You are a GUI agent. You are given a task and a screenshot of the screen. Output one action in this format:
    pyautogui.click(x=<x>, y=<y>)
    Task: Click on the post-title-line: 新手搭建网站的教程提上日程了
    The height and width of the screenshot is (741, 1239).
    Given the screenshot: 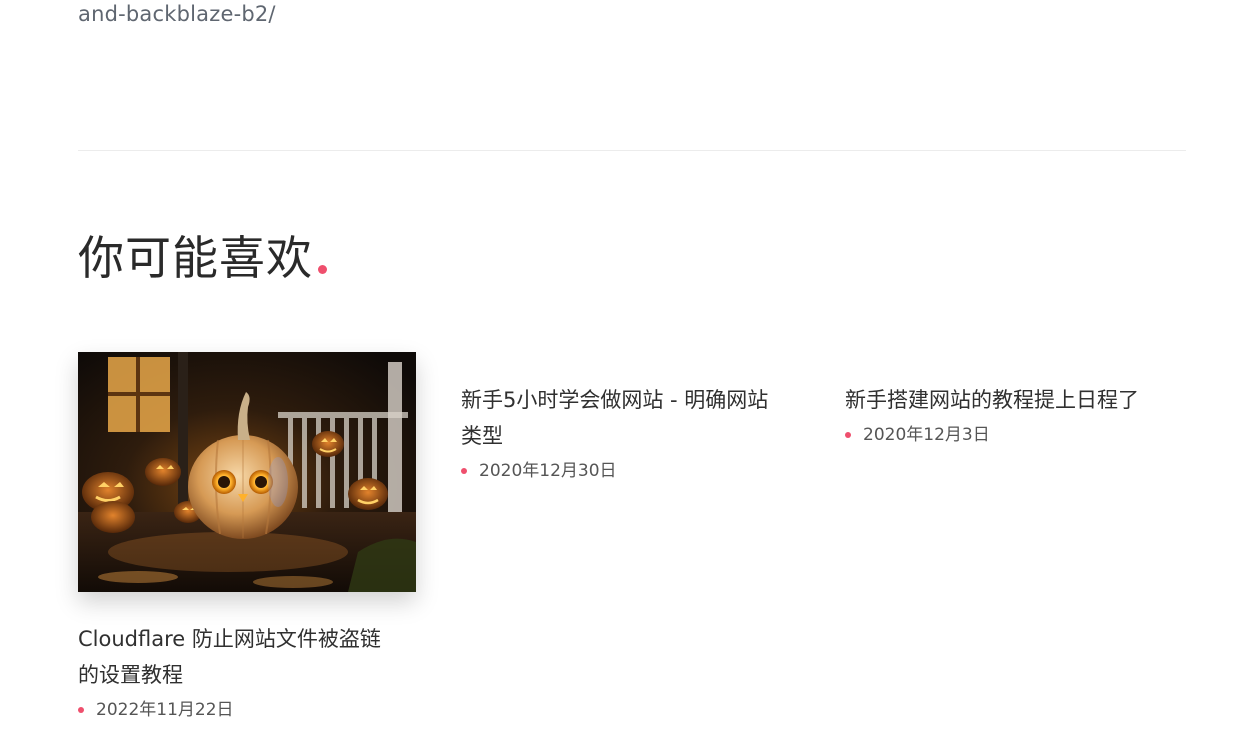 What is the action you would take?
    pyautogui.click(x=1017, y=400)
    